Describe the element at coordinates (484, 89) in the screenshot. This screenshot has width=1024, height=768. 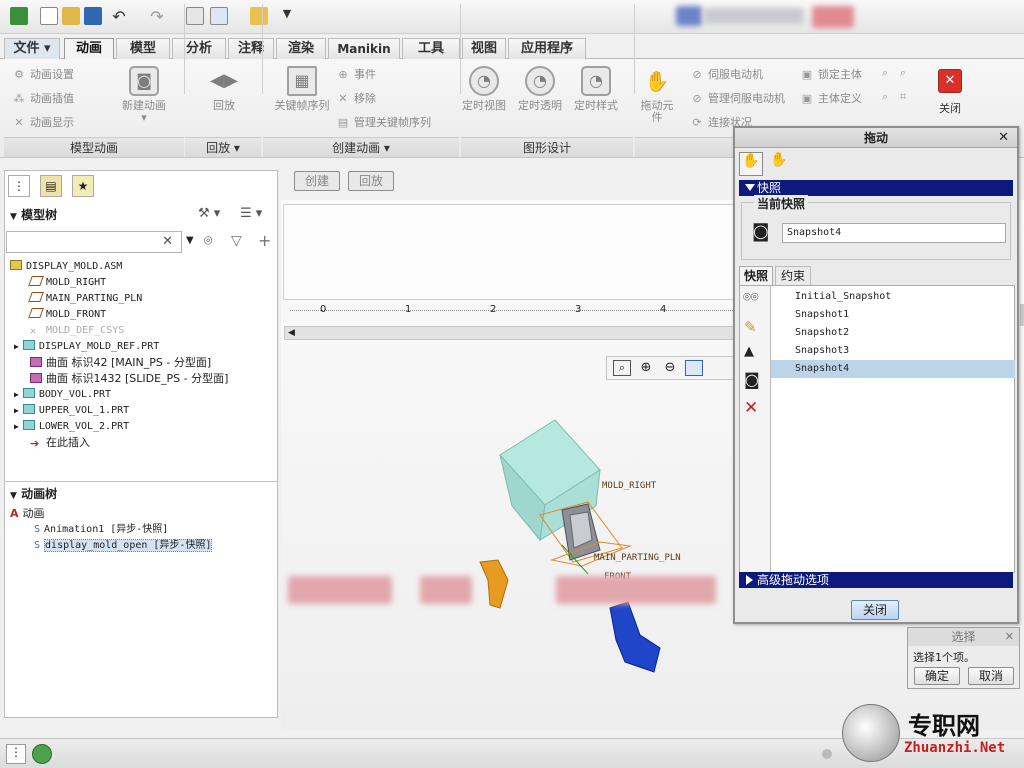
I see `timed-view-button: ◔ 定时视图` at that location.